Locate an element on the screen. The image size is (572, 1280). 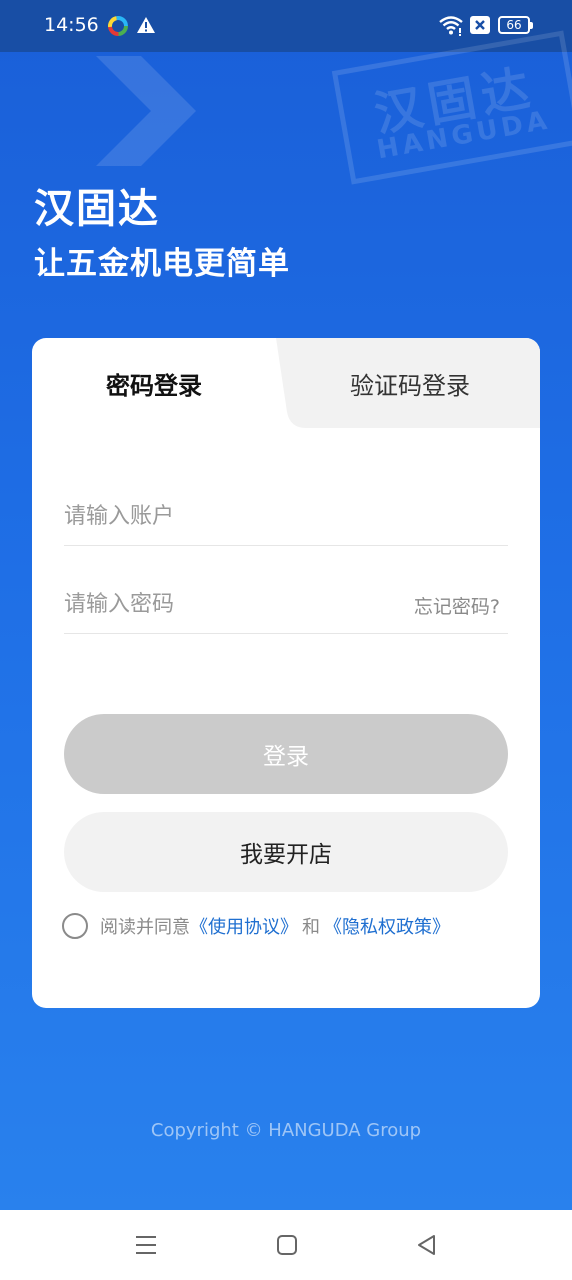
copyright-text: Copyright © HANGUDA Group is located at coordinates (286, 1130).